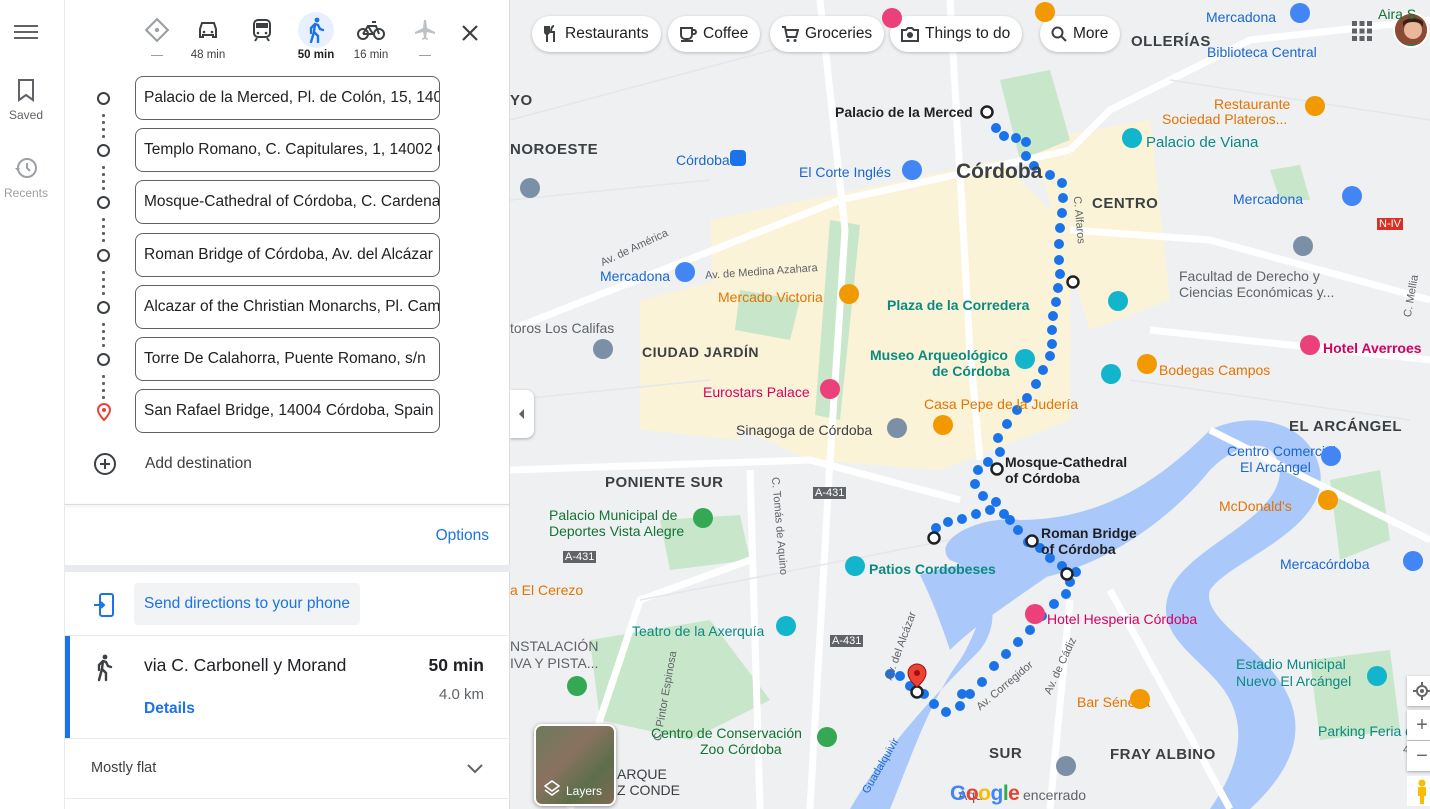 The image size is (1430, 809). Describe the element at coordinates (287, 411) in the screenshot. I see `destination-input: San Rafael Bridge, 14004 Córdoba, Spain` at that location.